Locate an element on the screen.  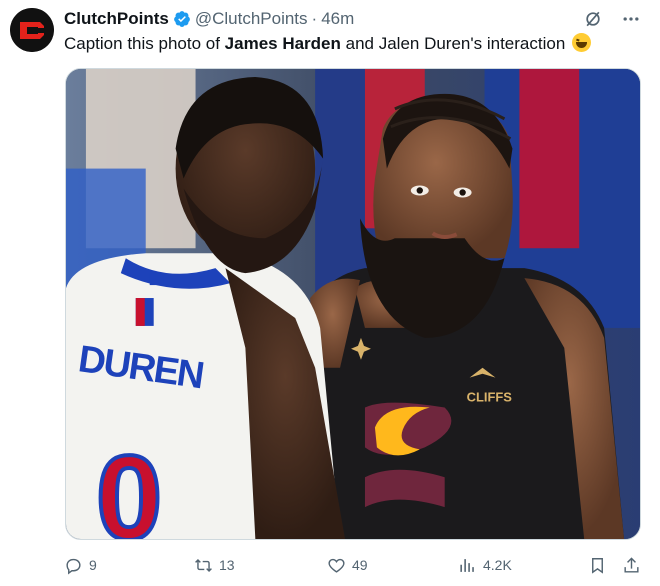
post-header: ClutchPoints @ClutchPoints · 46m is located at coordinates (209, 19).